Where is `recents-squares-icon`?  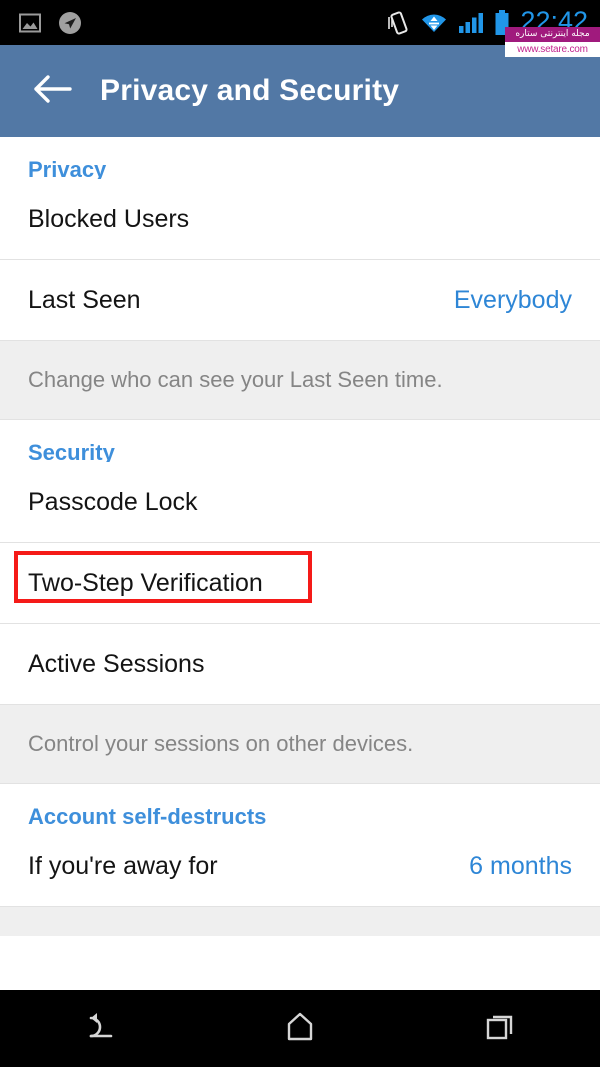 recents-squares-icon is located at coordinates (500, 1028).